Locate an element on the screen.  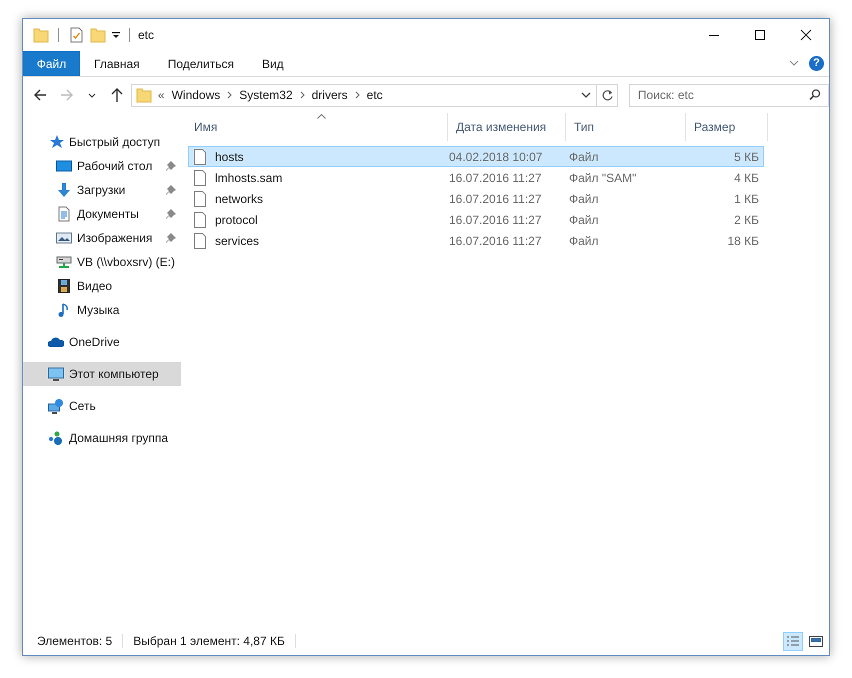
item-label: Быстрый доступ is located at coordinates (114, 142).